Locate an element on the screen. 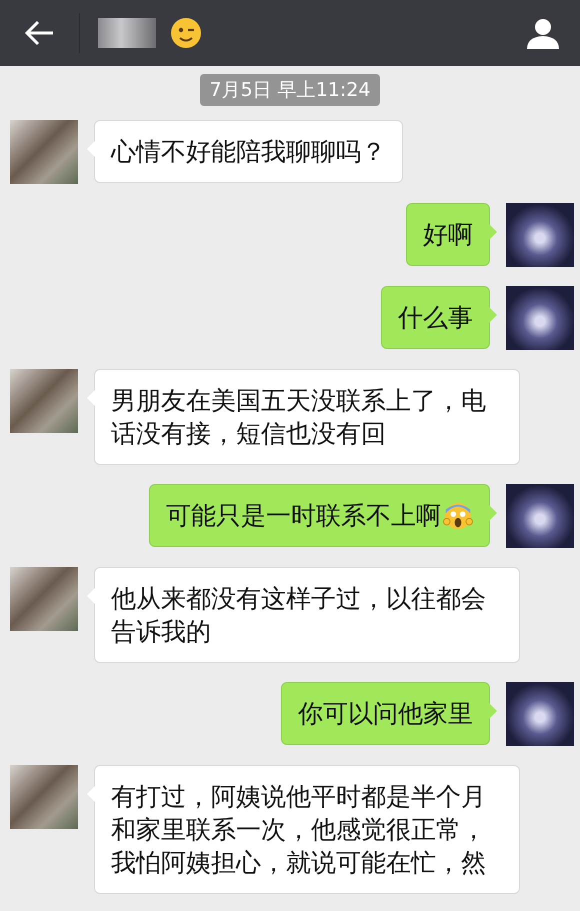 Image resolution: width=580 pixels, height=911 pixels. wink-emoji-icon is located at coordinates (186, 33).